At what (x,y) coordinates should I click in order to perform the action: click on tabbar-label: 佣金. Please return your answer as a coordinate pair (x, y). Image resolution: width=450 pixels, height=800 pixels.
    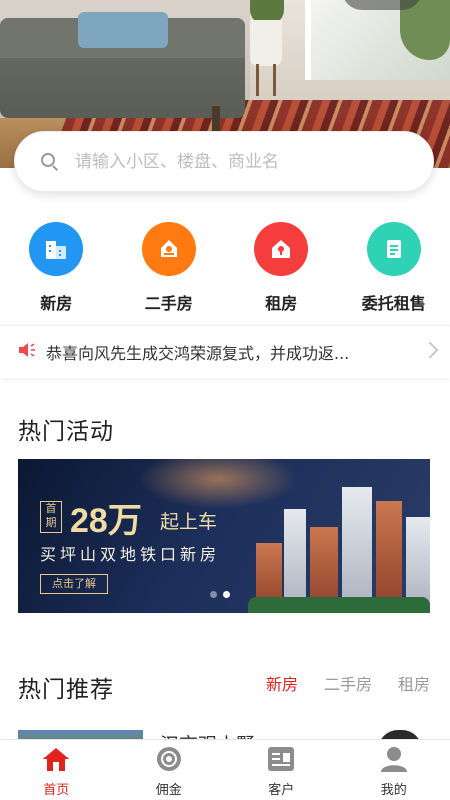
    Looking at the image, I should click on (168, 790).